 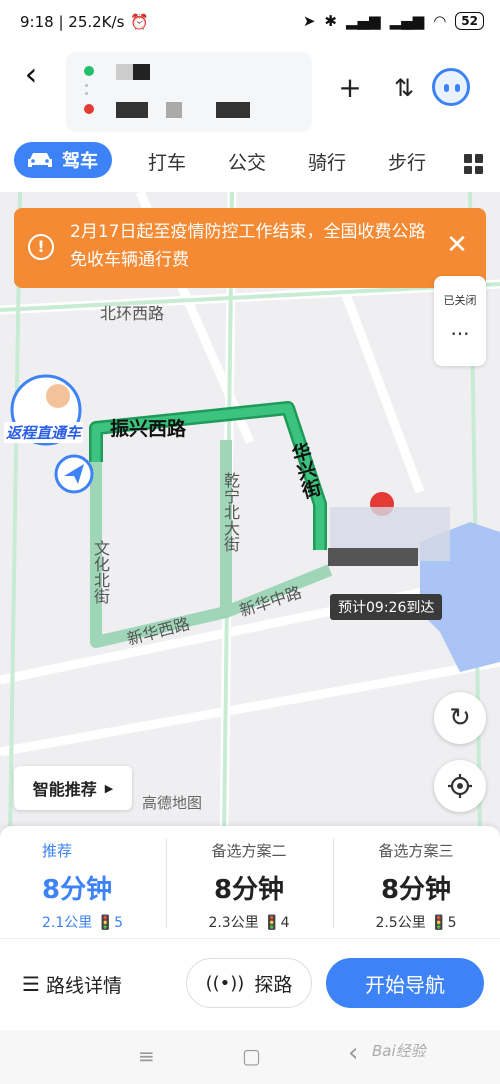 I want to click on refresh-icon: ↻, so click(x=460, y=718).